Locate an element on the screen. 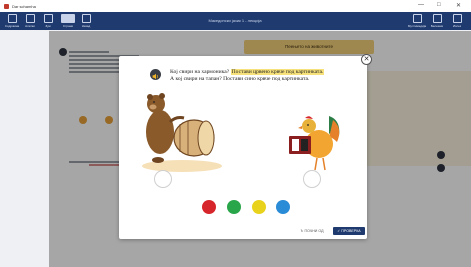 This screenshot has width=471, height=267. toolbar-pages-button: Страни is located at coordinates (68, 21).